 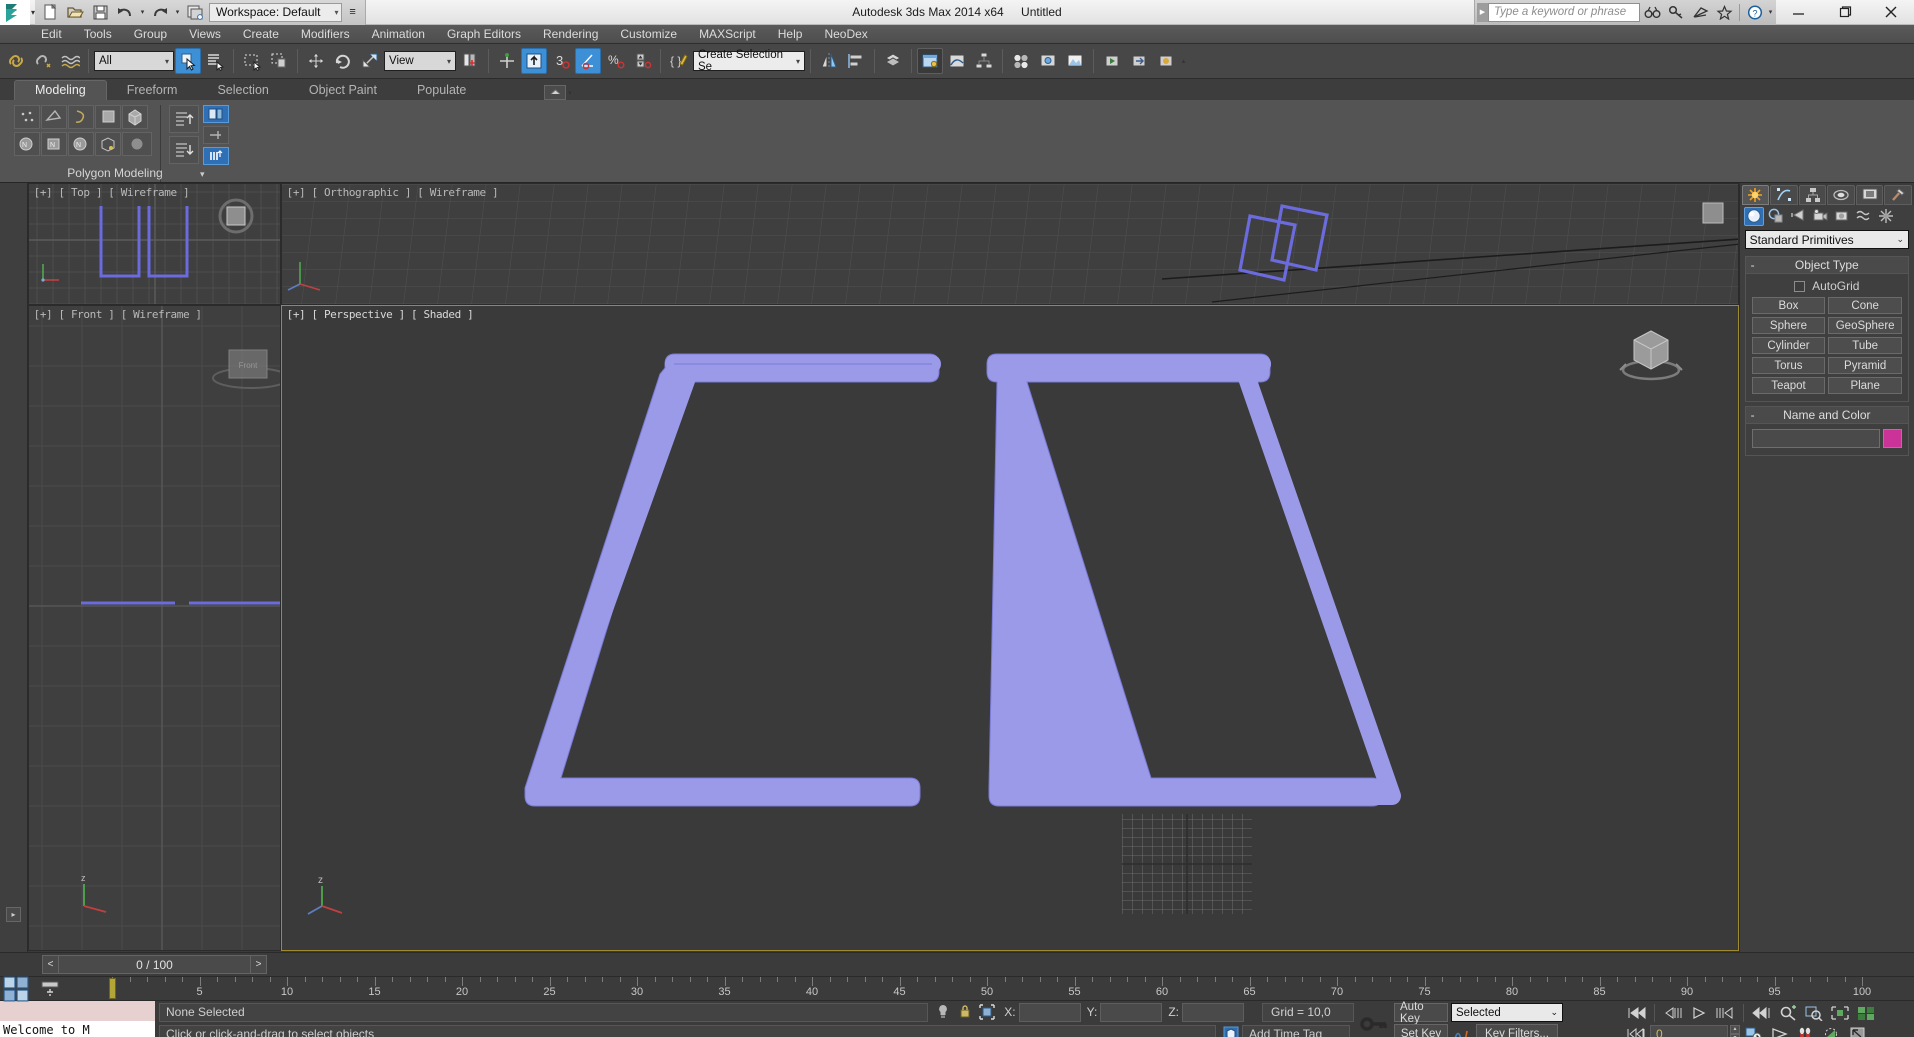 I want to click on rollout-object-type-header: - Object Type, so click(x=1826, y=265).